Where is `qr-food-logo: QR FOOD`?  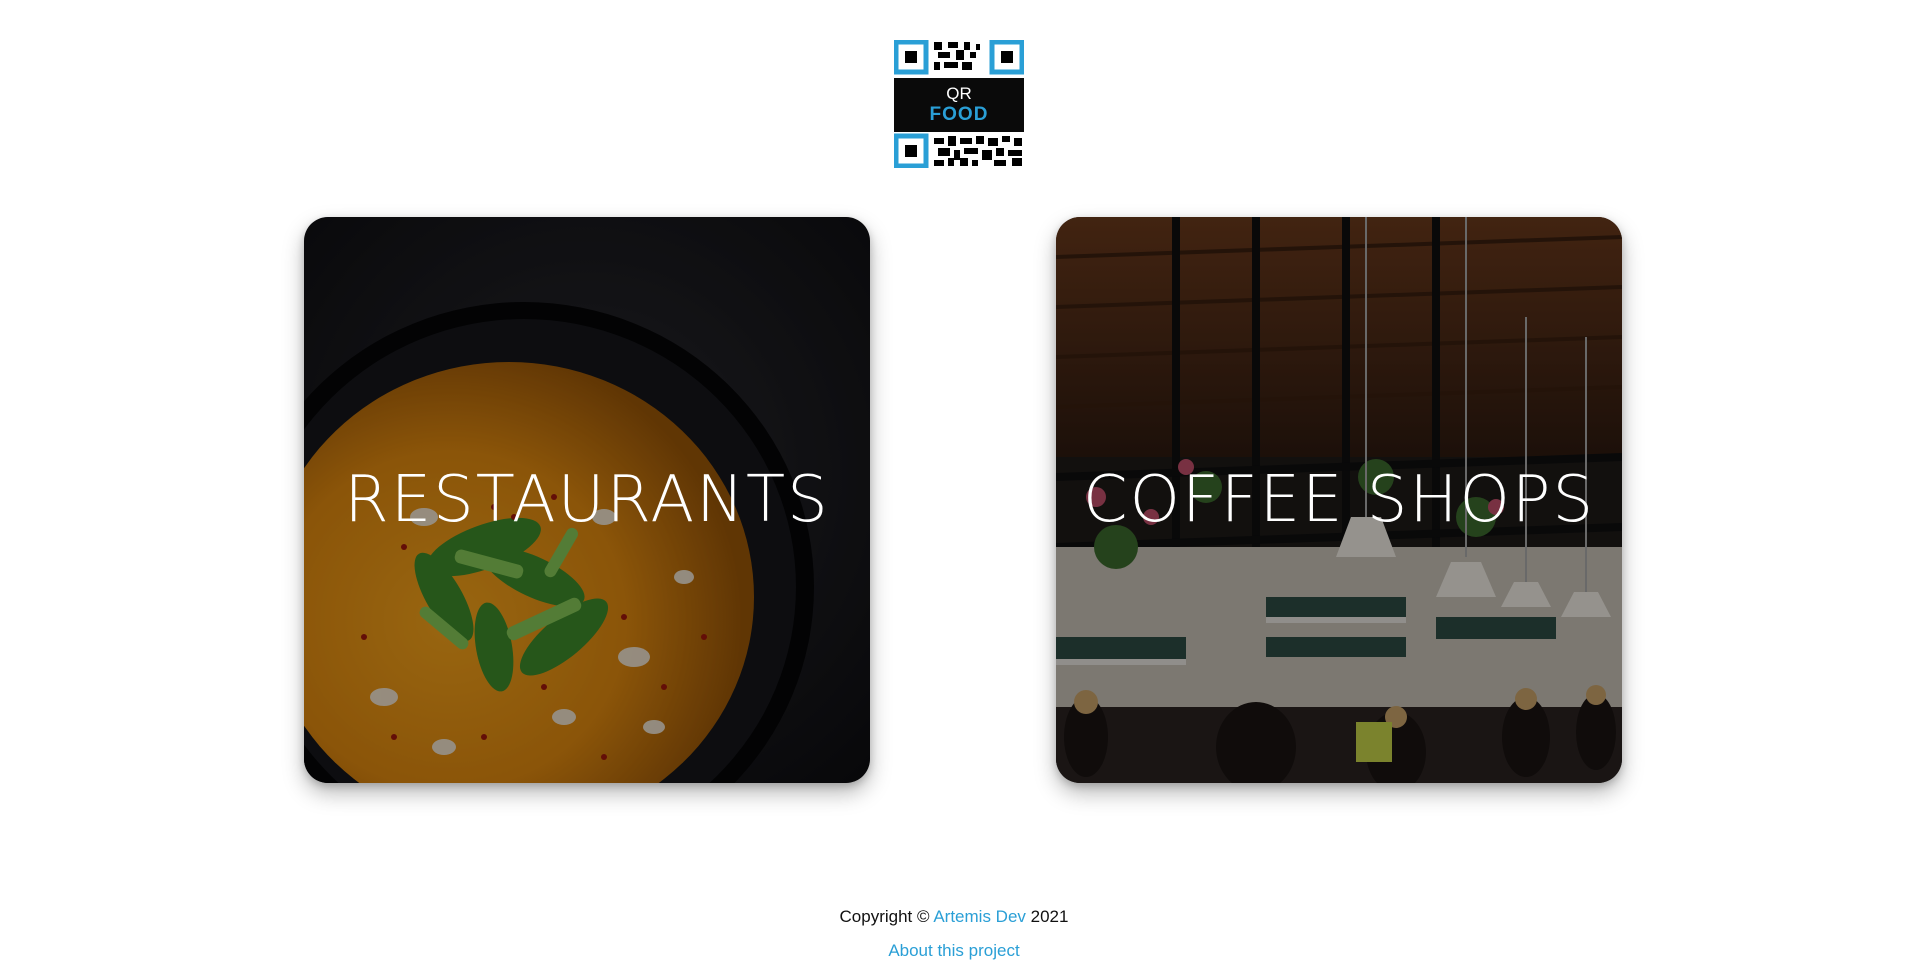 qr-food-logo: QR FOOD is located at coordinates (959, 104).